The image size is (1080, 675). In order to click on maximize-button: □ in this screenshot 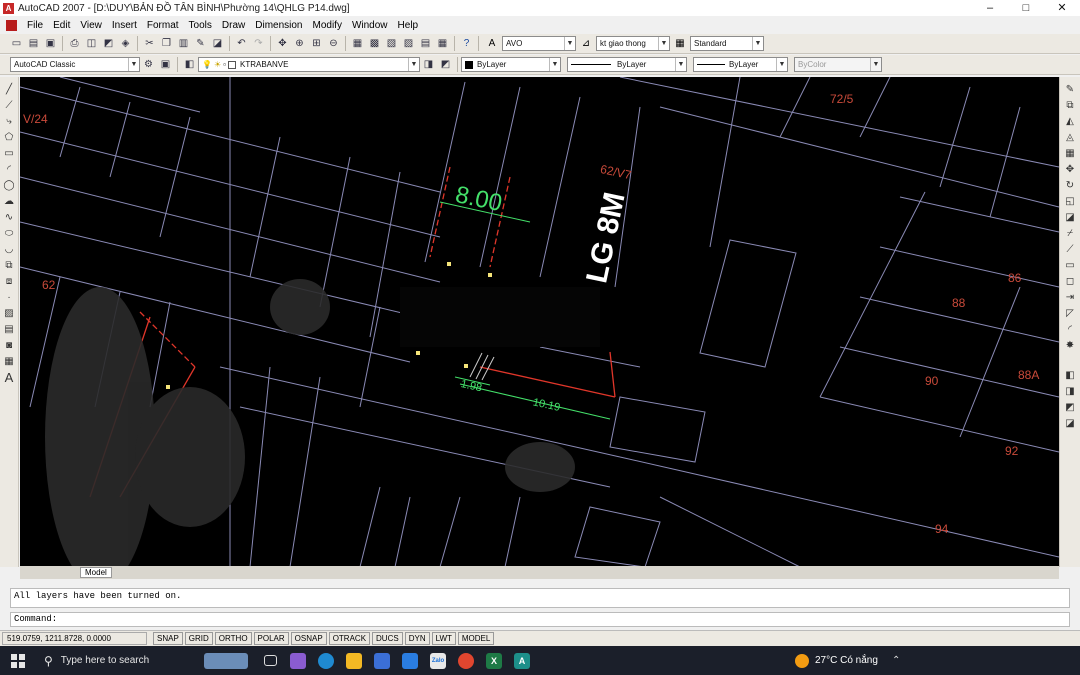, I will do `click(1026, 8)`.